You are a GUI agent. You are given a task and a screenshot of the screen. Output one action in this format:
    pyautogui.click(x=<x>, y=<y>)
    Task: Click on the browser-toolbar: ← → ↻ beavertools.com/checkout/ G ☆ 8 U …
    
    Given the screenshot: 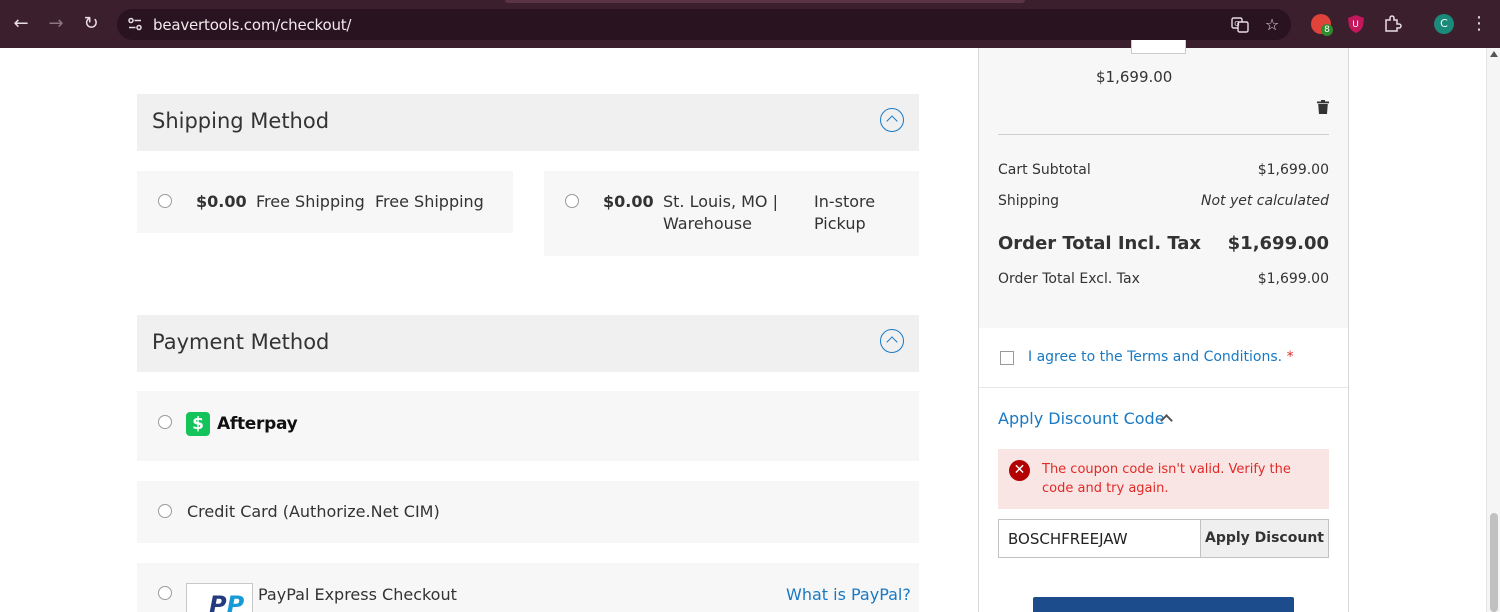 What is the action you would take?
    pyautogui.click(x=750, y=24)
    